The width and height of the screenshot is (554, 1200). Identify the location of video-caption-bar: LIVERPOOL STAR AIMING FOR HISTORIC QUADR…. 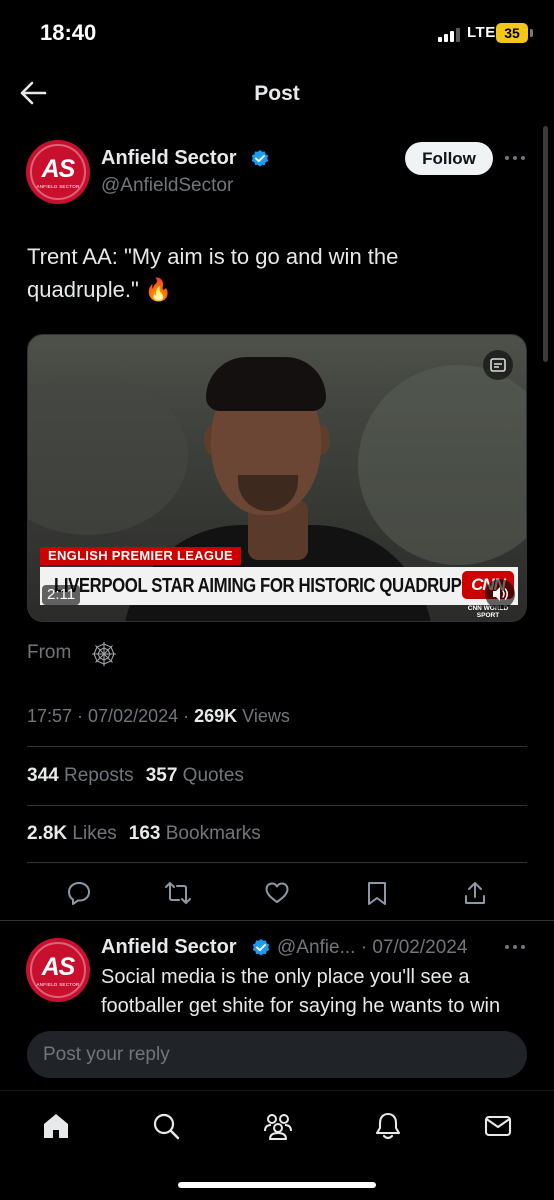
(279, 586).